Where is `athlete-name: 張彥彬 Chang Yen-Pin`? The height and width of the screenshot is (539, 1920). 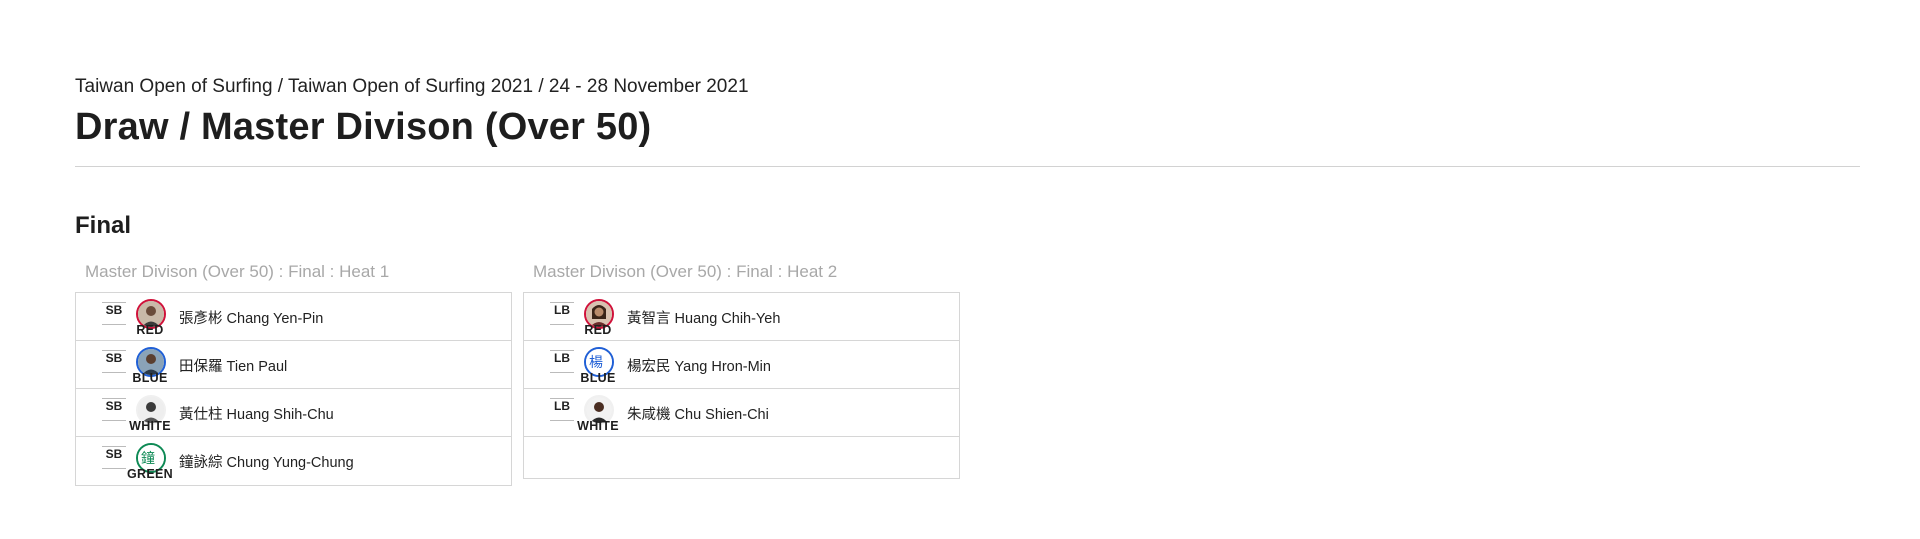
athlete-name: 張彥彬 Chang Yen-Pin is located at coordinates (251, 317).